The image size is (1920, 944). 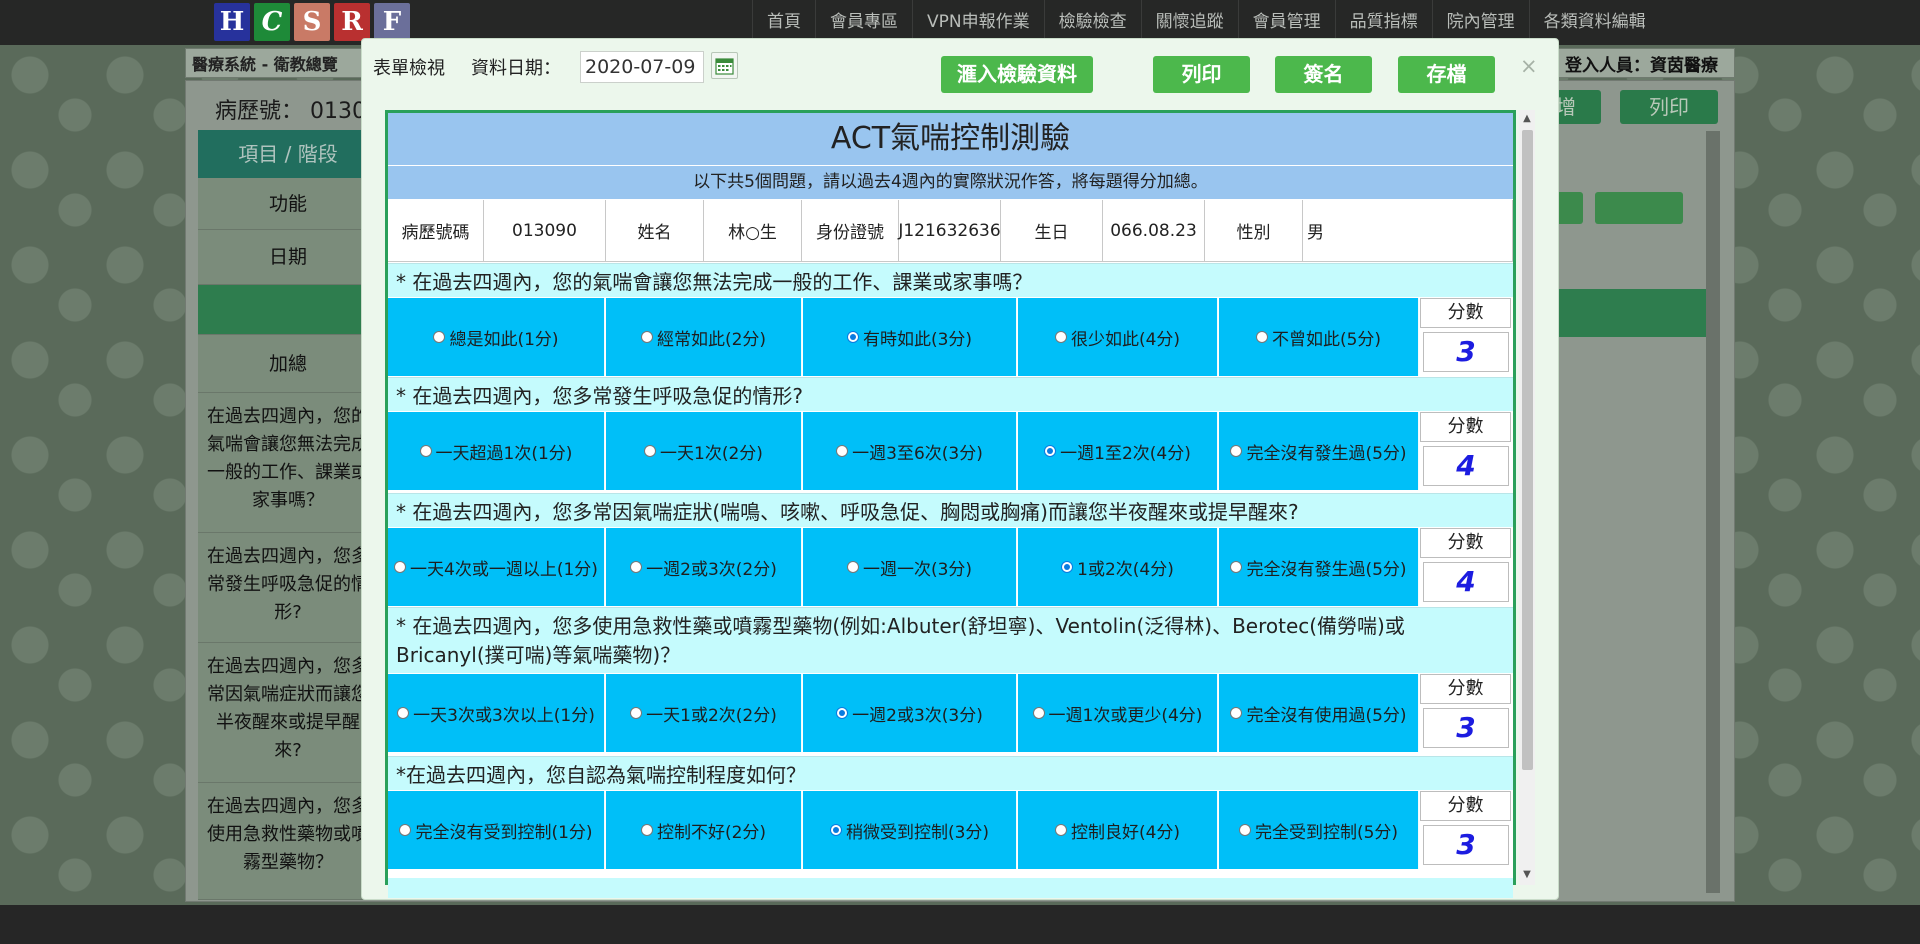 I want to click on name-label: 姓名, so click(x=655, y=231).